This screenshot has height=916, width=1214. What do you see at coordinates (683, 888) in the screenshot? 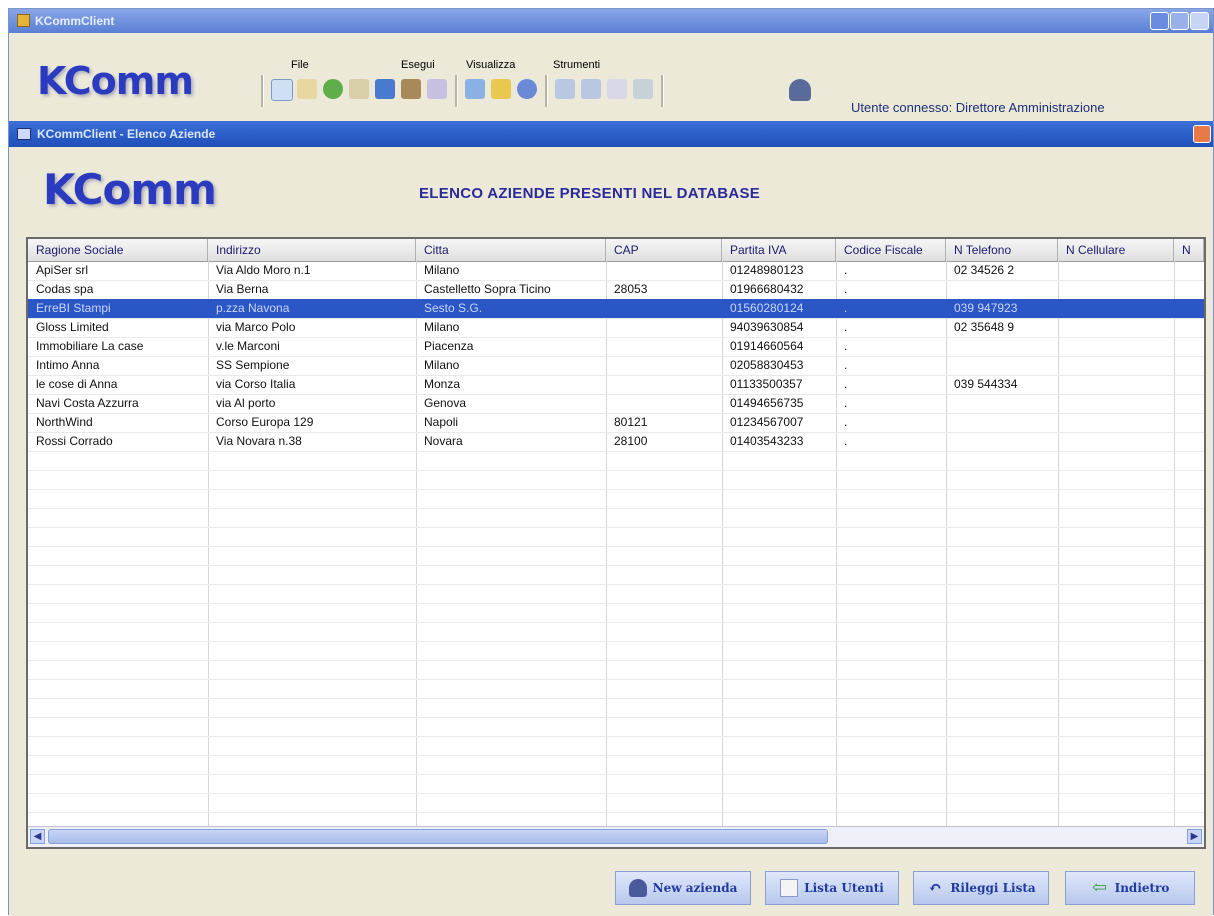
I see `new-azienda-button: New azienda` at bounding box center [683, 888].